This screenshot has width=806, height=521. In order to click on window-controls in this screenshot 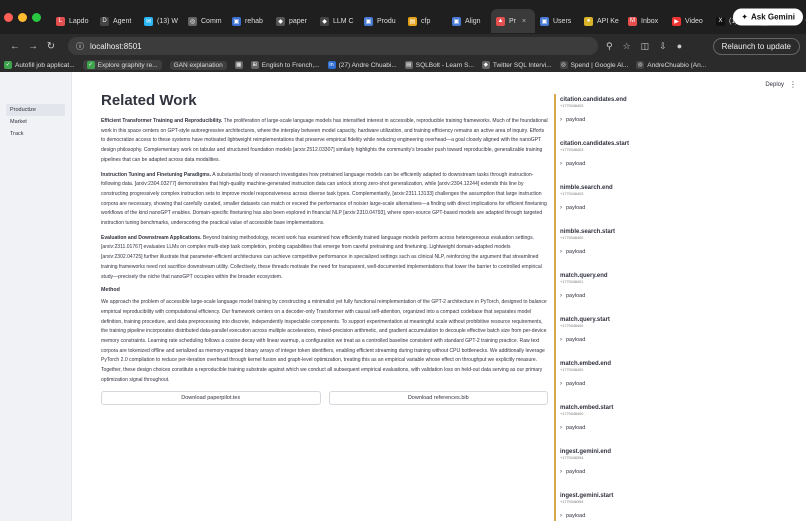, I will do `click(22, 17)`.